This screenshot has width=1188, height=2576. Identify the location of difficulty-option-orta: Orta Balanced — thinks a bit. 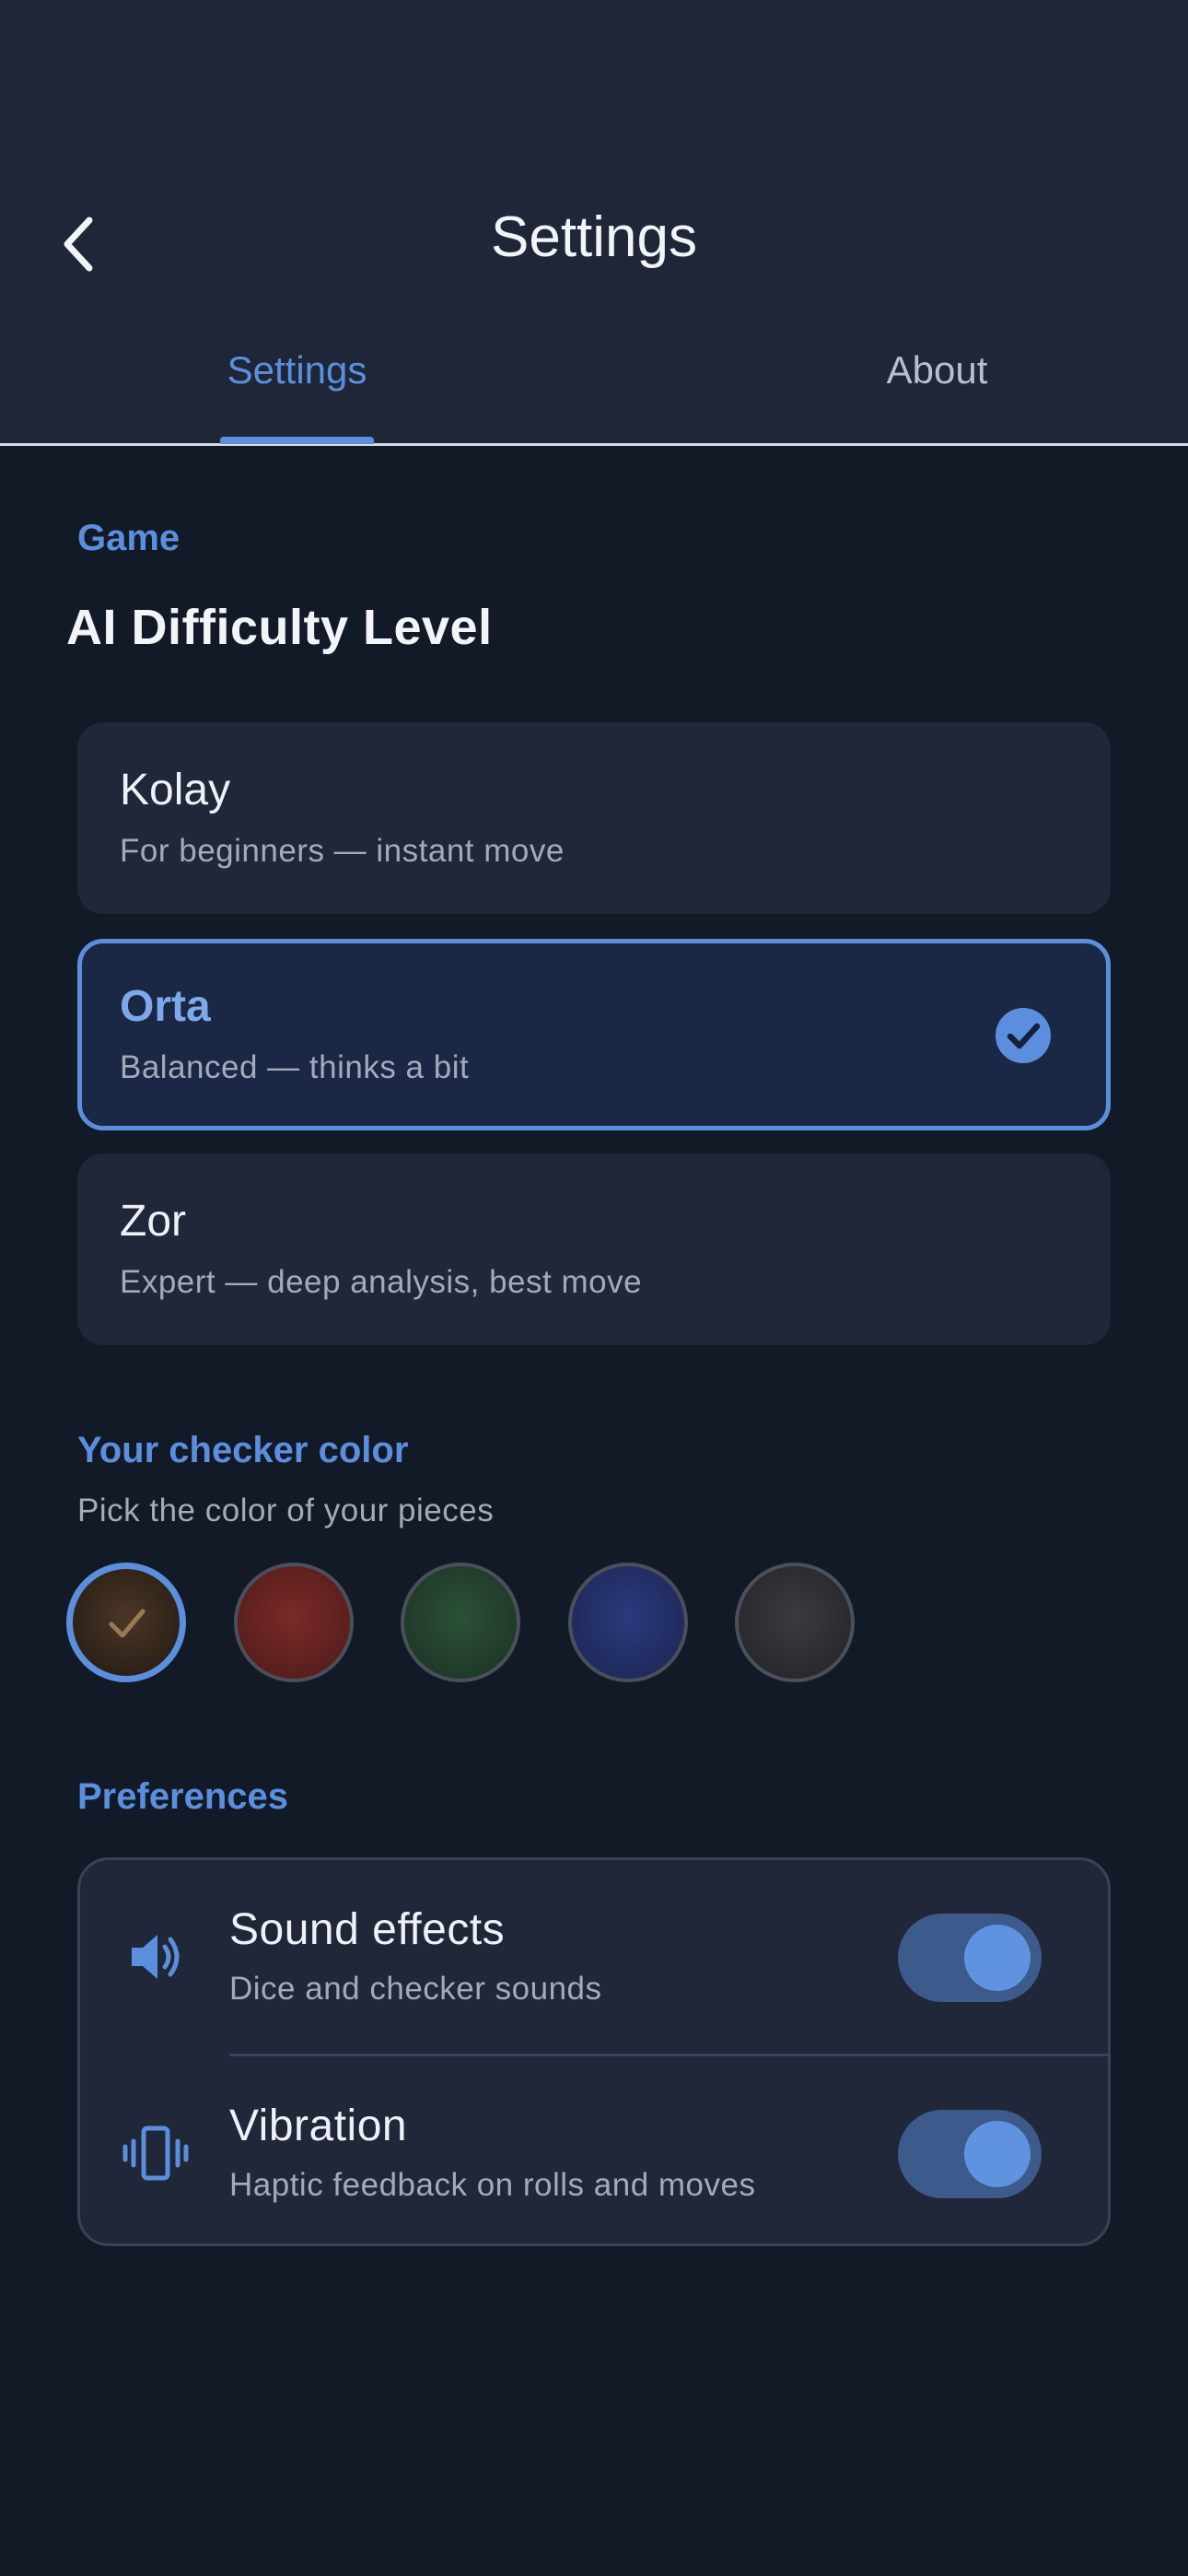
(594, 1034).